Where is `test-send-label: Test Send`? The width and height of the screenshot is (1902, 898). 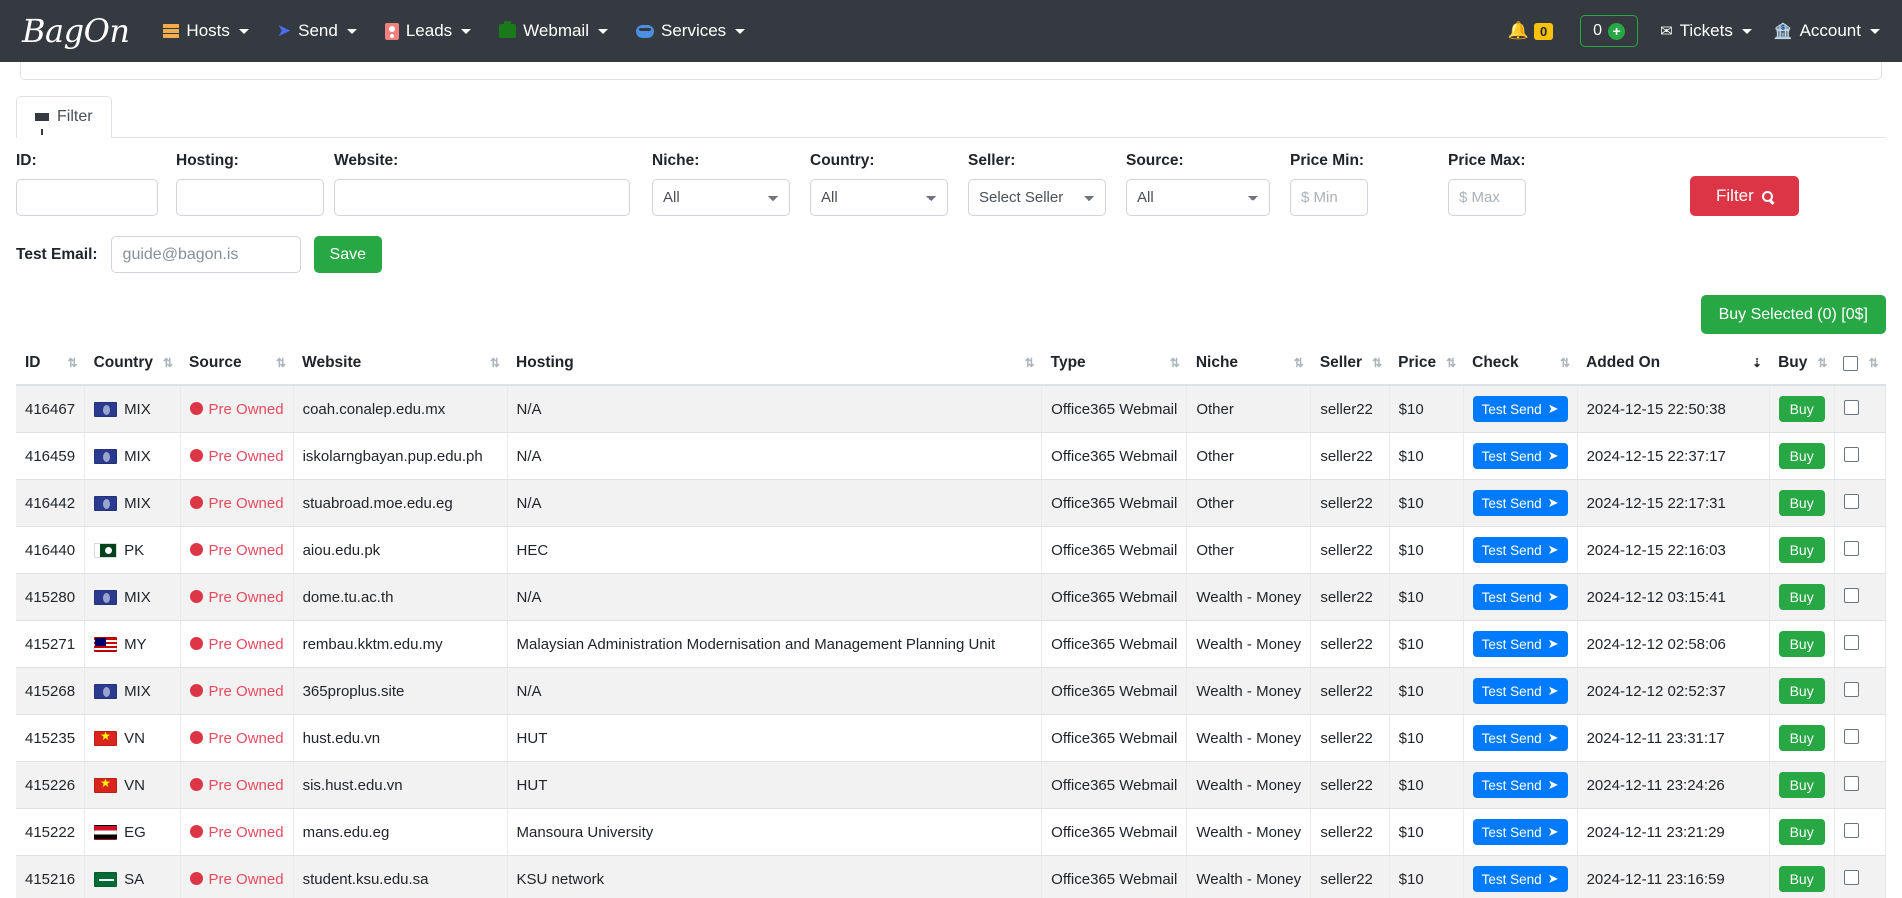 test-send-label: Test Send is located at coordinates (1511, 503).